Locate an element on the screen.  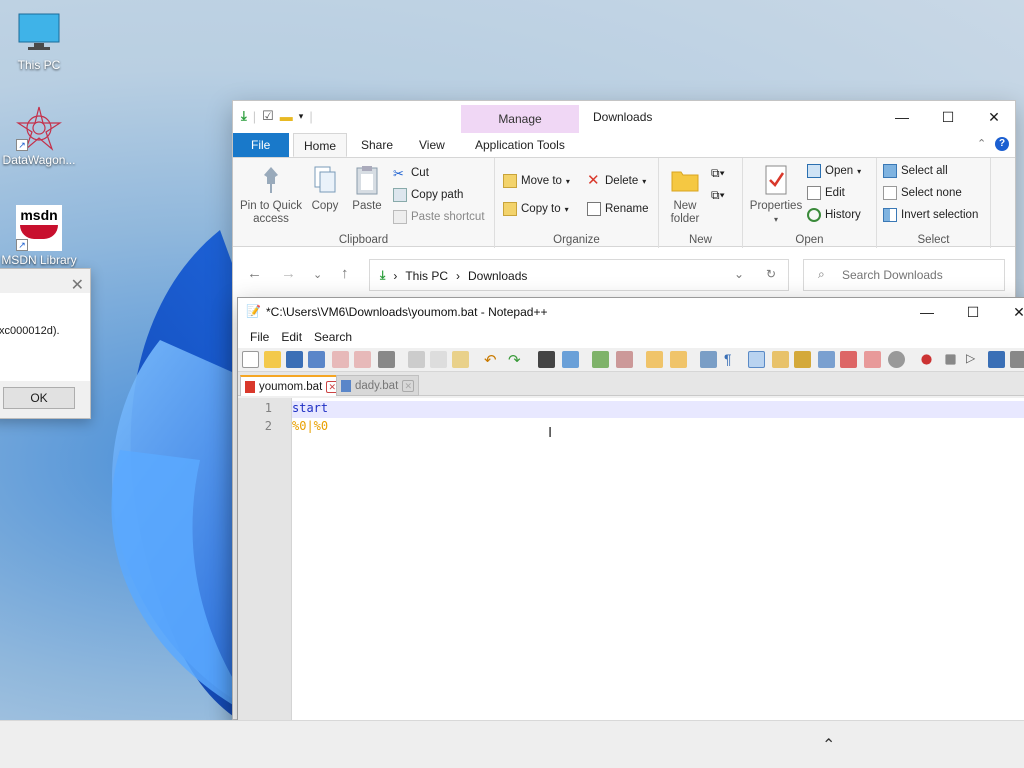
address-bar: ⤓ › This PC › Downloads ⌄ ↻ is located at coordinates (579, 275).